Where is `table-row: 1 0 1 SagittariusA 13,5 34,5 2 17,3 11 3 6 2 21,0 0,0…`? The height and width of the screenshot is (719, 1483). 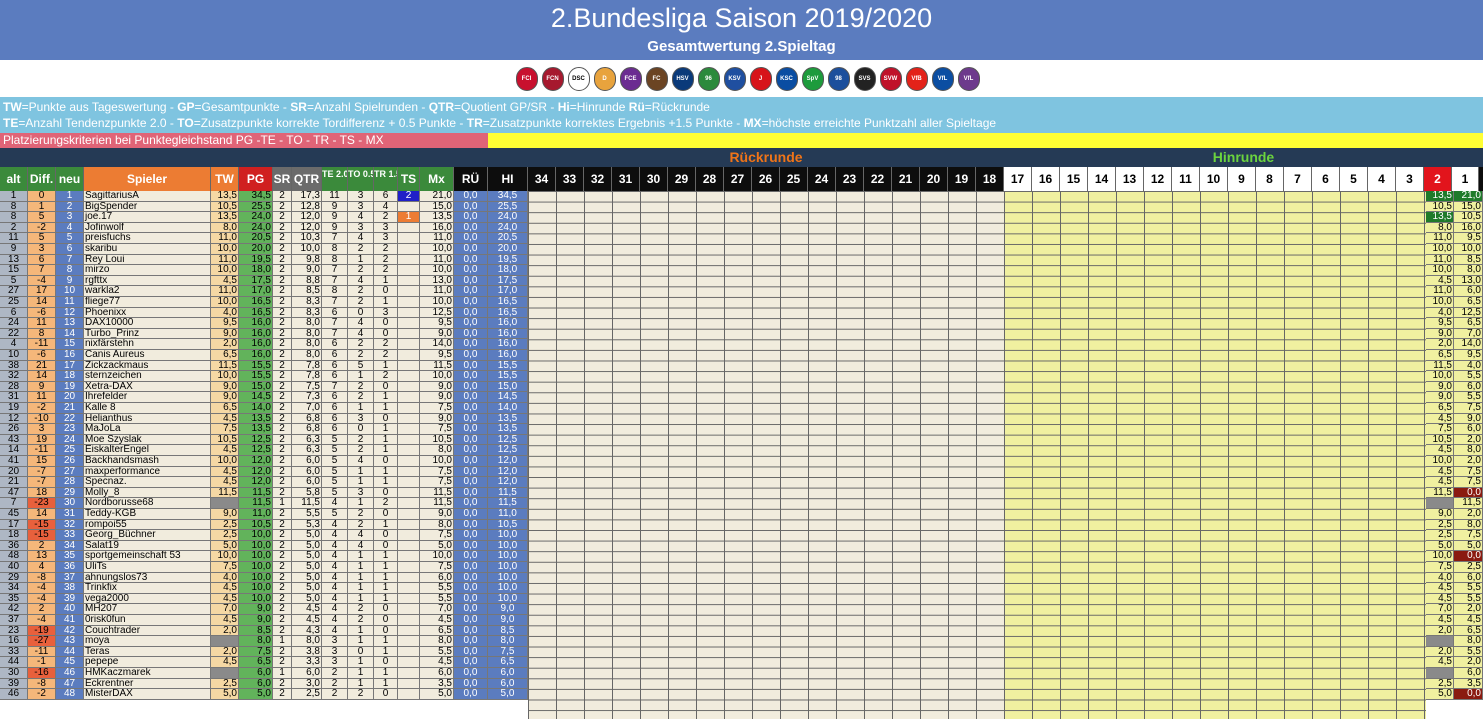
table-row: 1 0 1 SagittariusA 13,5 34,5 2 17,3 11 3 6 2 21,0 0,0… is located at coordinates (741, 196).